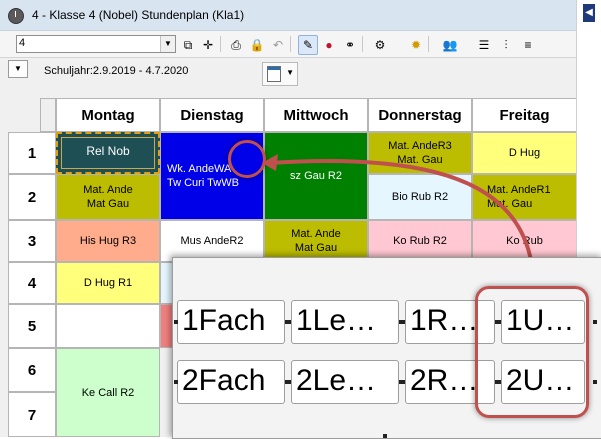 The width and height of the screenshot is (601, 439). What do you see at coordinates (484, 45) in the screenshot?
I see `list-icon: ☰` at bounding box center [484, 45].